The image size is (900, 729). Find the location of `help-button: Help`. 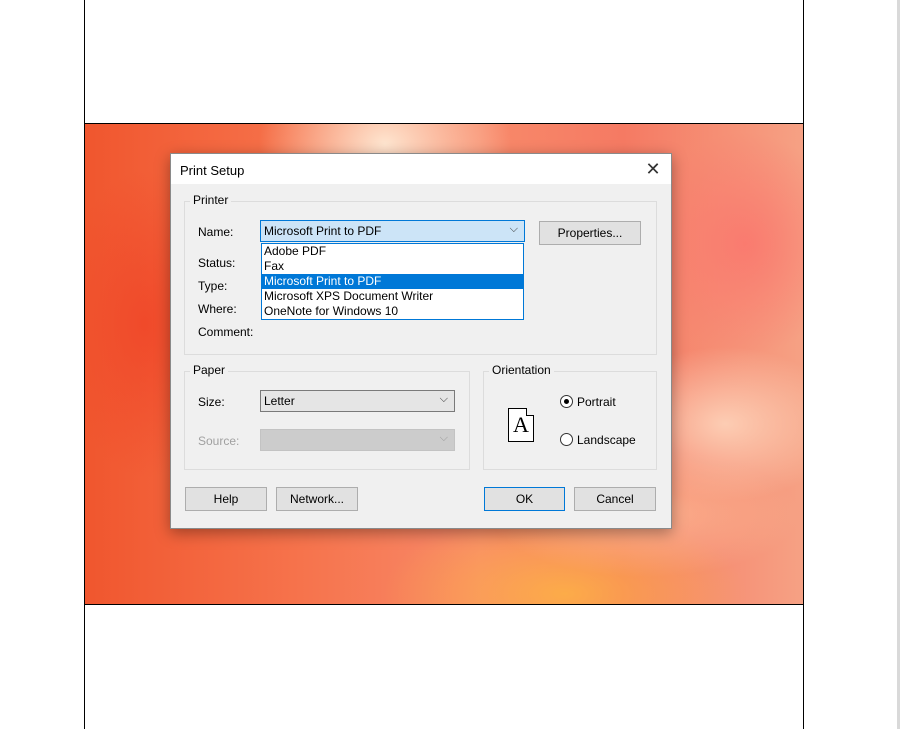

help-button: Help is located at coordinates (226, 499).